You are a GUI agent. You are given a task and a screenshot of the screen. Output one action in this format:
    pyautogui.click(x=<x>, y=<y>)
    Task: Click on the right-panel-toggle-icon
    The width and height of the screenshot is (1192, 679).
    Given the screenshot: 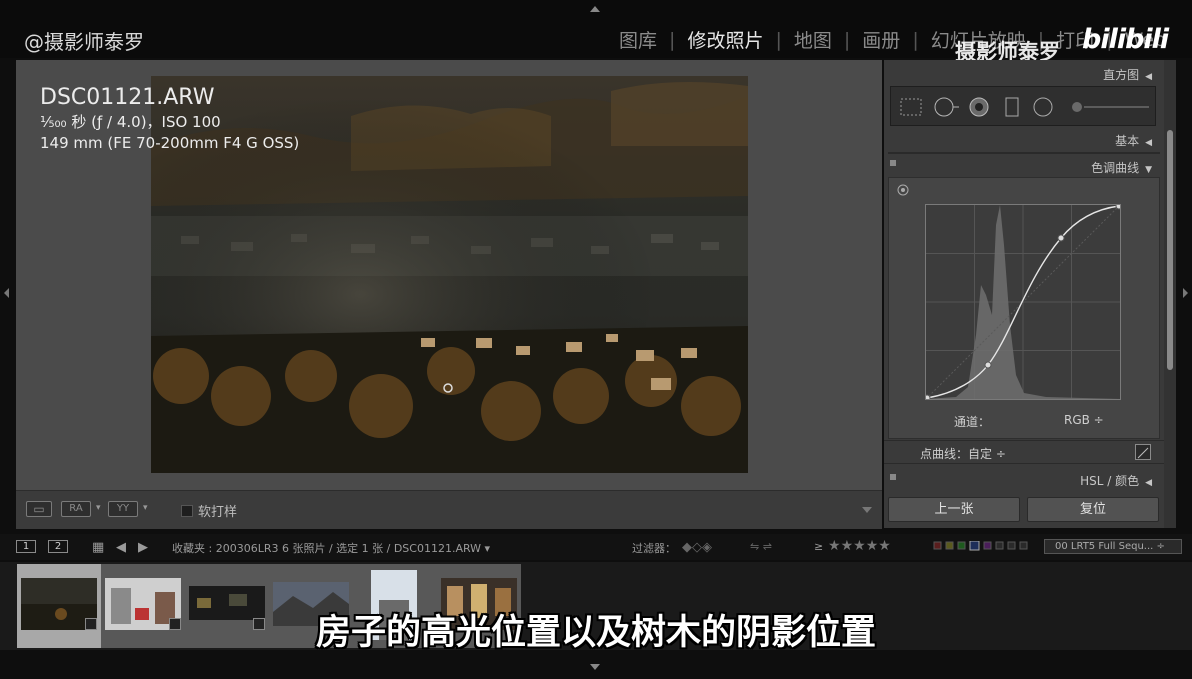 What is the action you would take?
    pyautogui.click(x=1185, y=293)
    